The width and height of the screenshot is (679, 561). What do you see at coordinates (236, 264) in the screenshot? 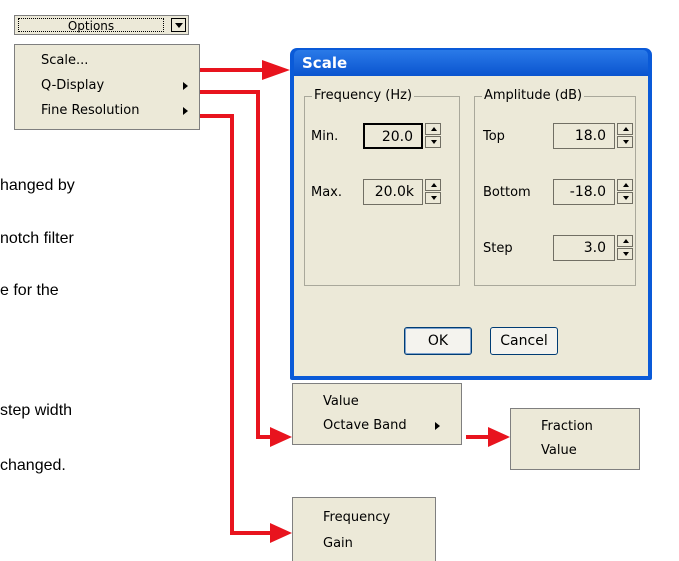
I see `arrow-q-display` at bounding box center [236, 264].